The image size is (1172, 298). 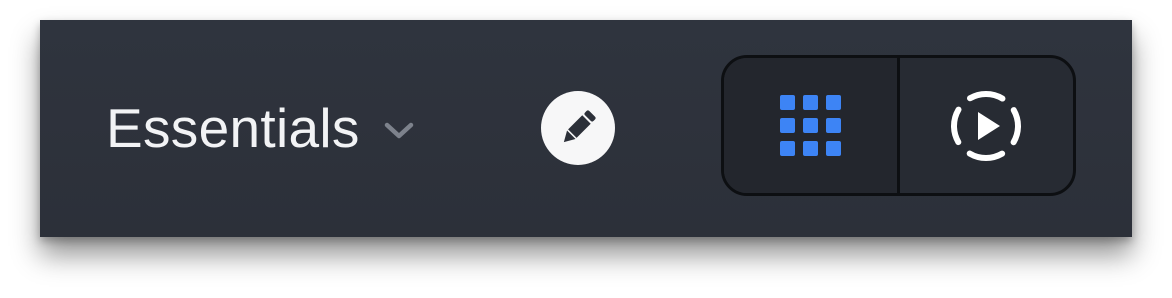 What do you see at coordinates (399, 131) in the screenshot?
I see `chevron-down-icon` at bounding box center [399, 131].